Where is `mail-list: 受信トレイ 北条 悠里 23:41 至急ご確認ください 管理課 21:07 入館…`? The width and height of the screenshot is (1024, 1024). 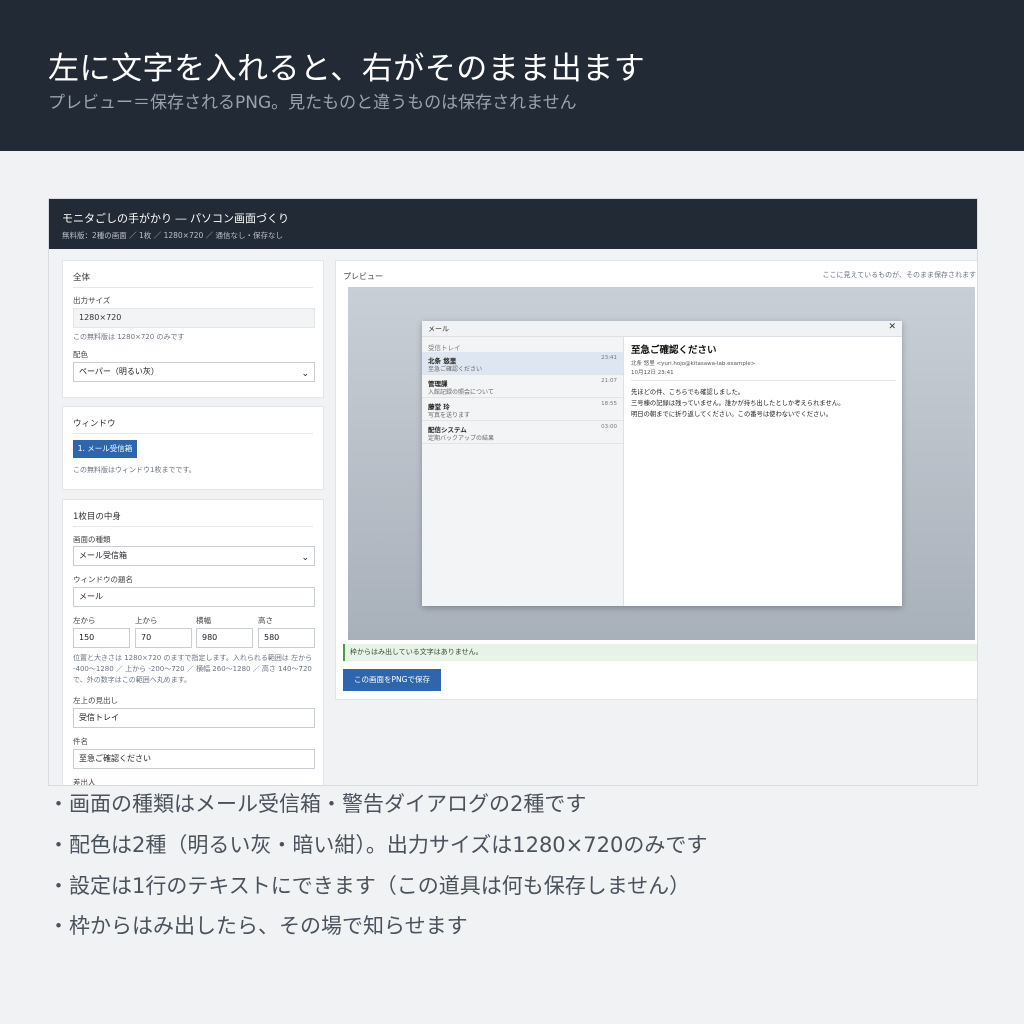
mail-list: 受信トレイ 北条 悠里 23:41 至急ご確認ください 管理課 21:07 入館… is located at coordinates (523, 471).